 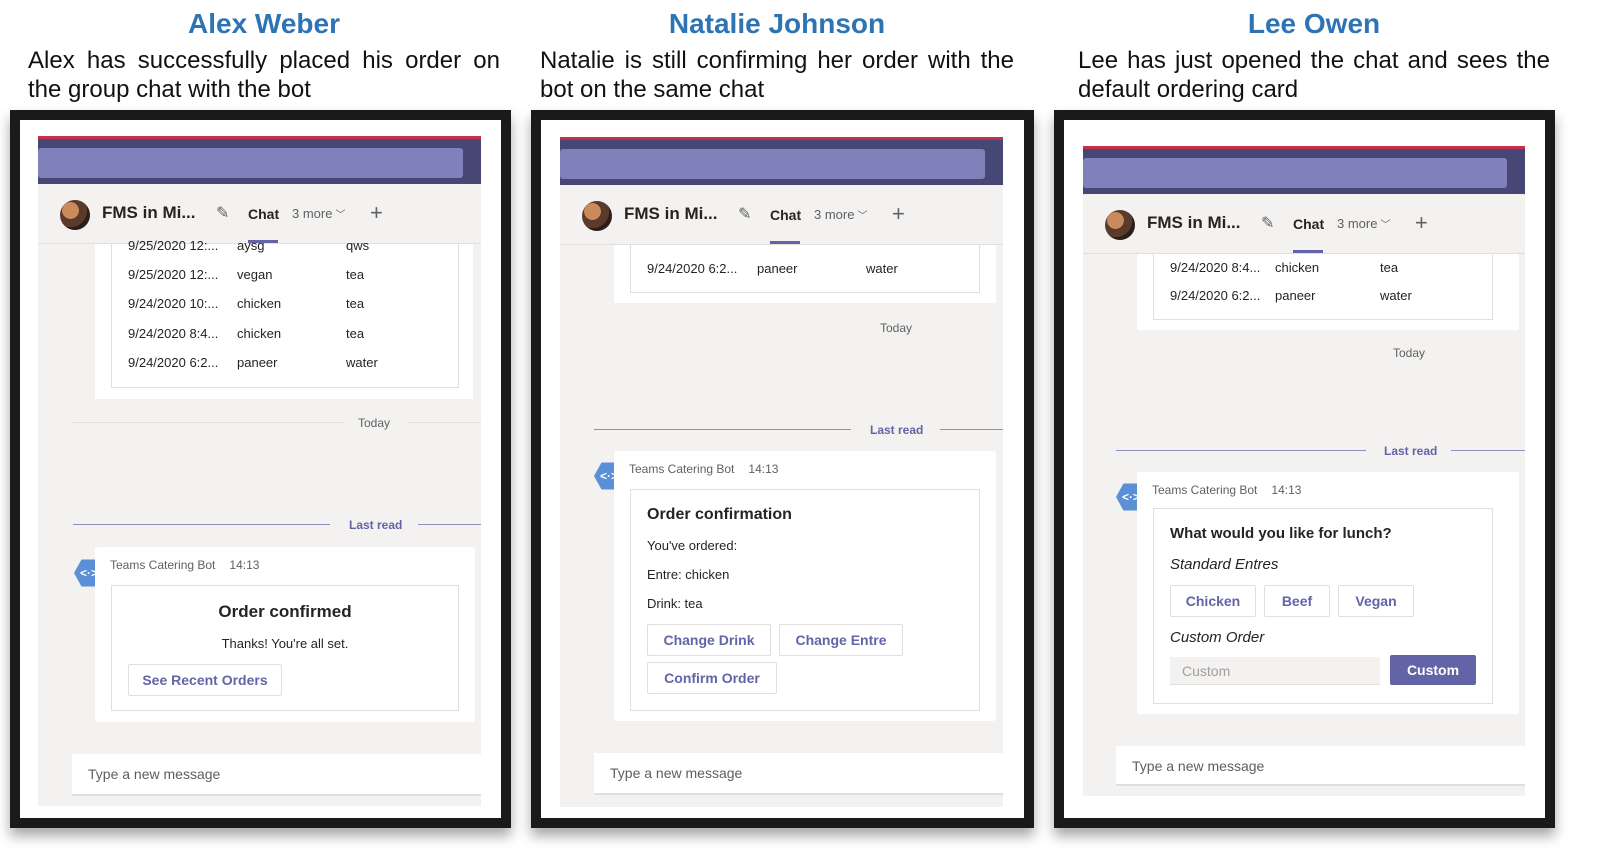 What do you see at coordinates (1297, 601) in the screenshot?
I see `beef-button: Beef` at bounding box center [1297, 601].